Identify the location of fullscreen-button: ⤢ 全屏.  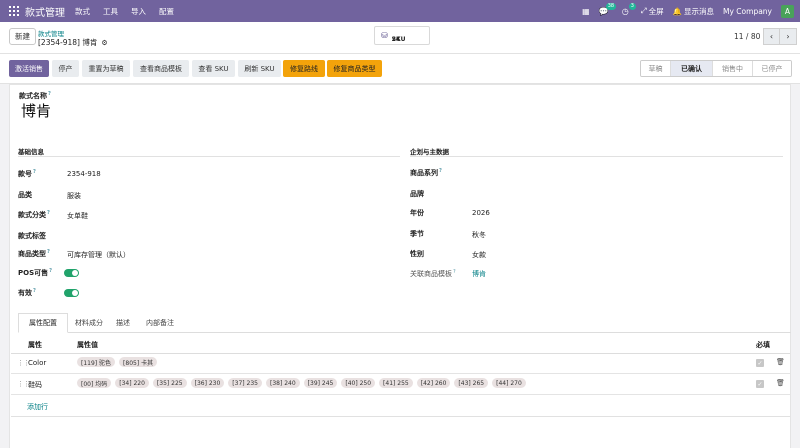
(652, 11).